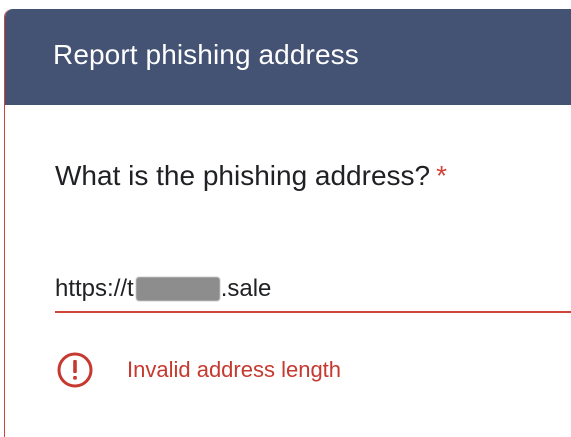 Image resolution: width=571 pixels, height=437 pixels. Describe the element at coordinates (313, 290) in the screenshot. I see `phishing-address-input: https://t .sale` at that location.